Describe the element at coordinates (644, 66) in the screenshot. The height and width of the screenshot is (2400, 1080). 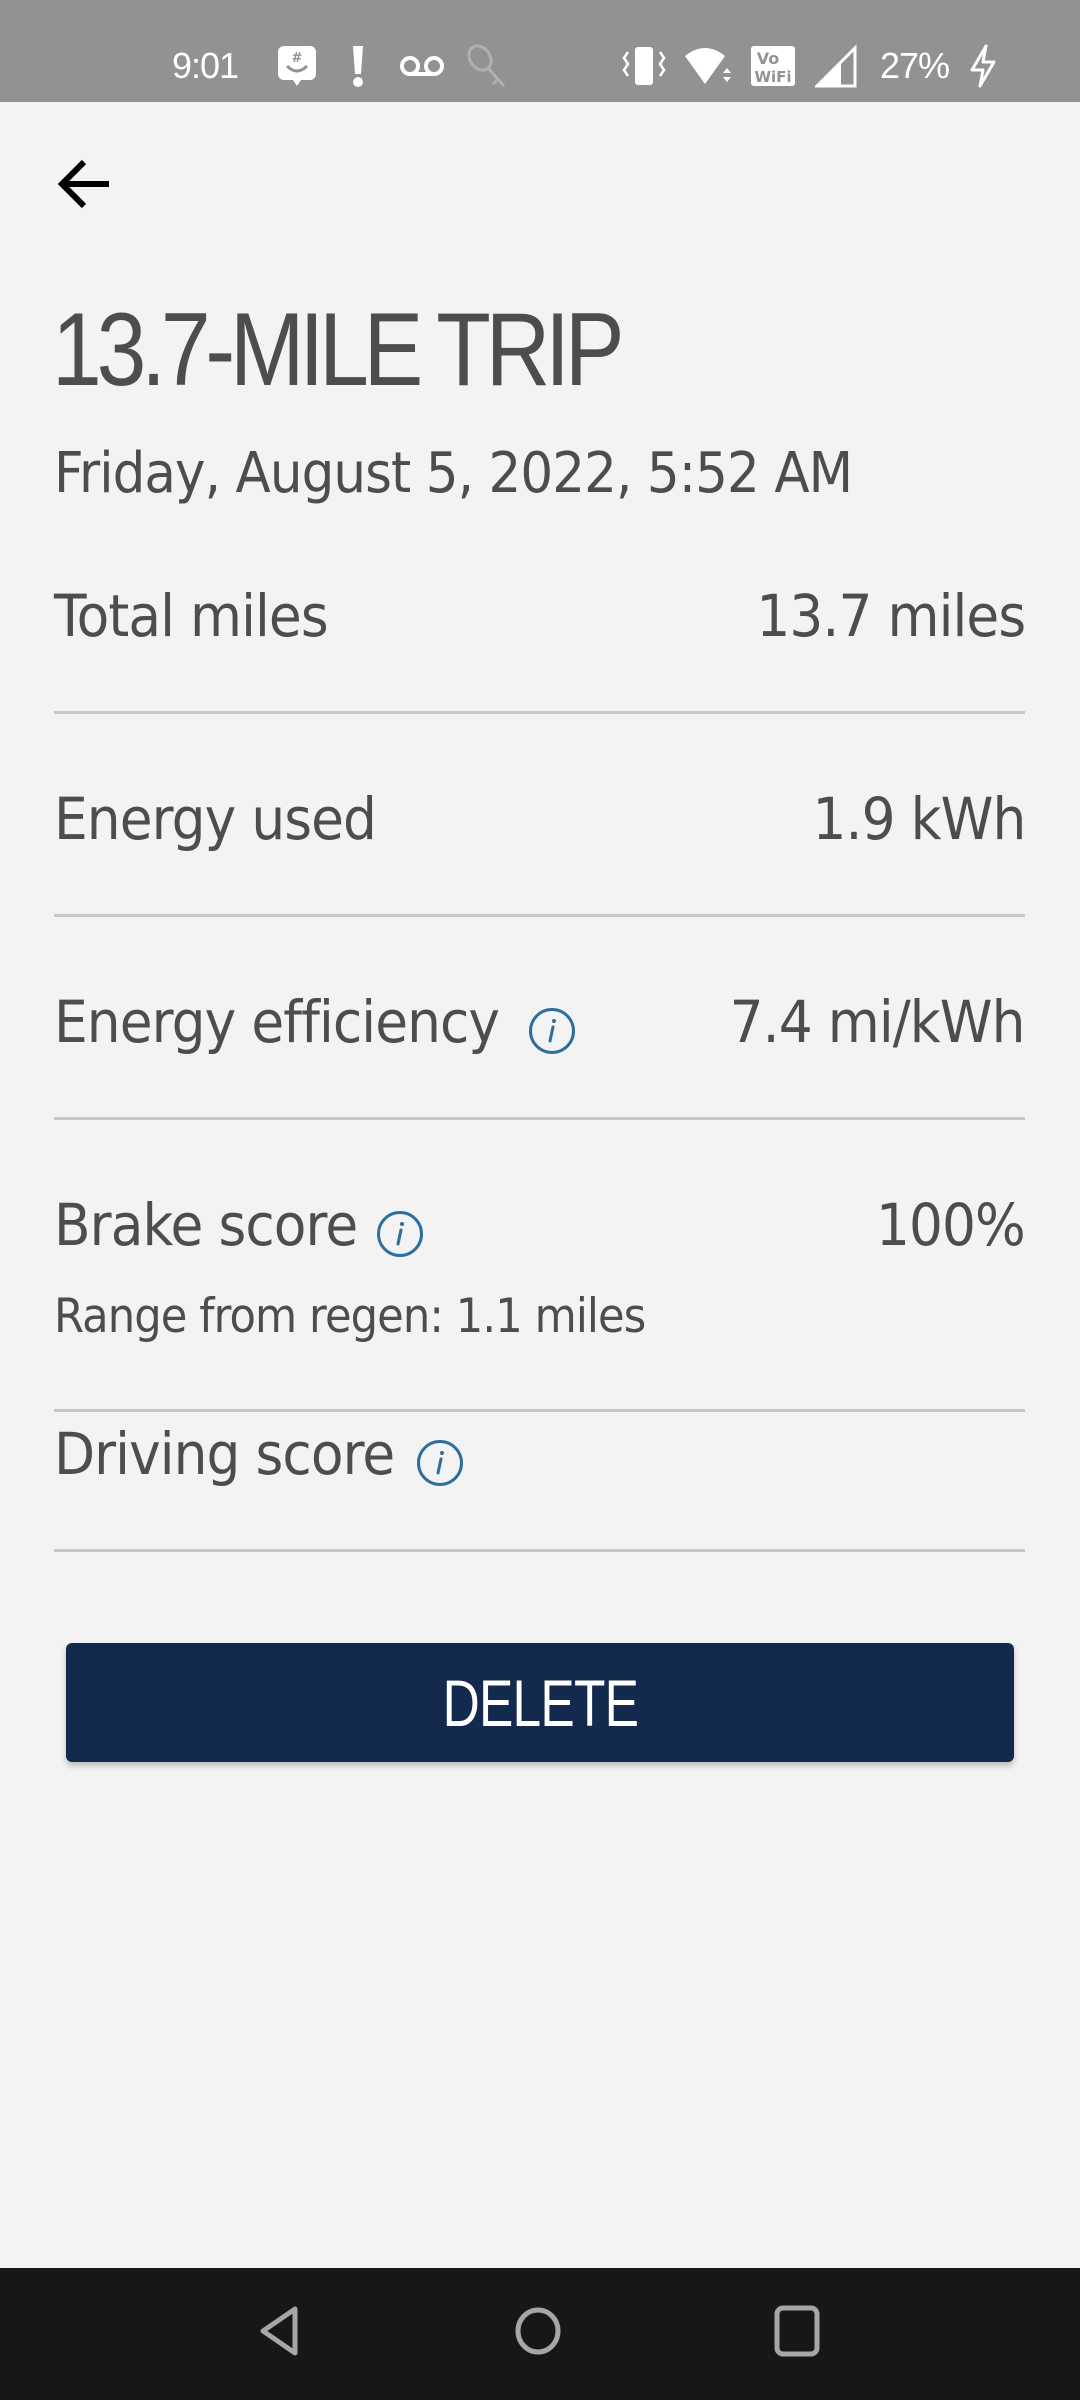
I see `vibrate-icon` at that location.